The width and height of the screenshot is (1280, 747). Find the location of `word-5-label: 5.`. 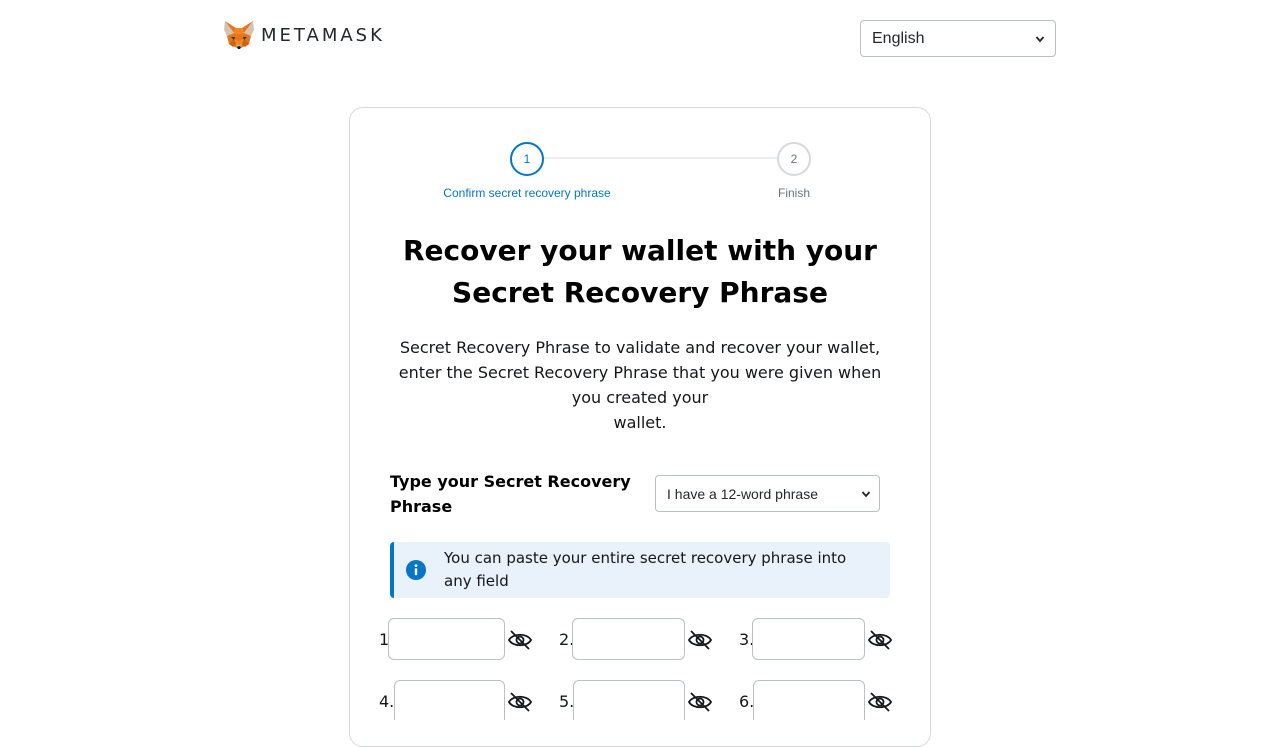

word-5-label: 5. is located at coordinates (567, 701).